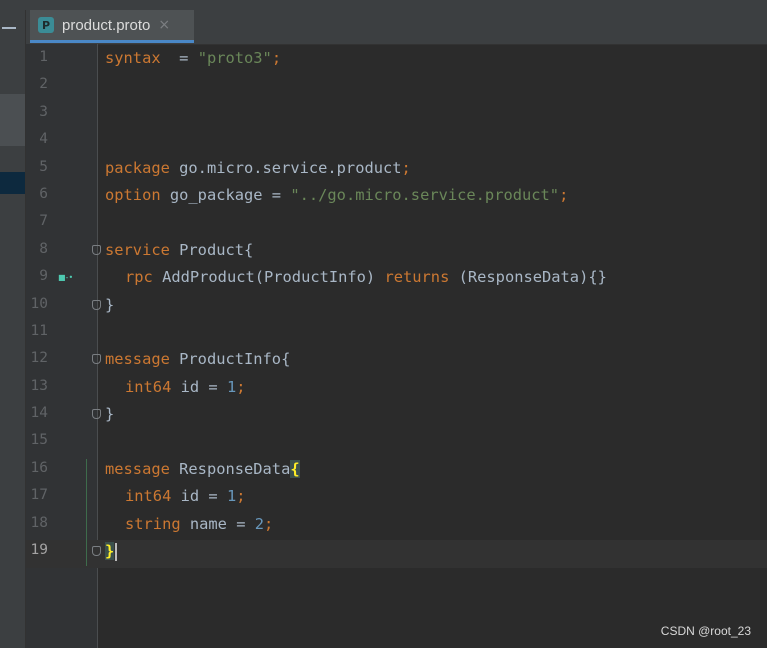 Image resolution: width=767 pixels, height=648 pixels. Describe the element at coordinates (43, 139) in the screenshot. I see `line-number: 4` at that location.